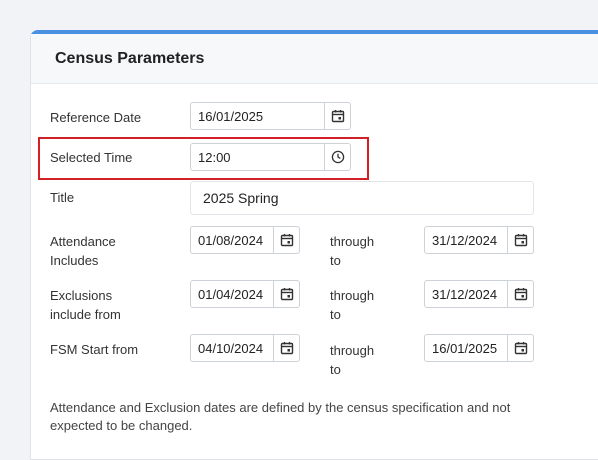 The image size is (598, 460). Describe the element at coordinates (352, 241) in the screenshot. I see `attendance-through-line1: through` at that location.